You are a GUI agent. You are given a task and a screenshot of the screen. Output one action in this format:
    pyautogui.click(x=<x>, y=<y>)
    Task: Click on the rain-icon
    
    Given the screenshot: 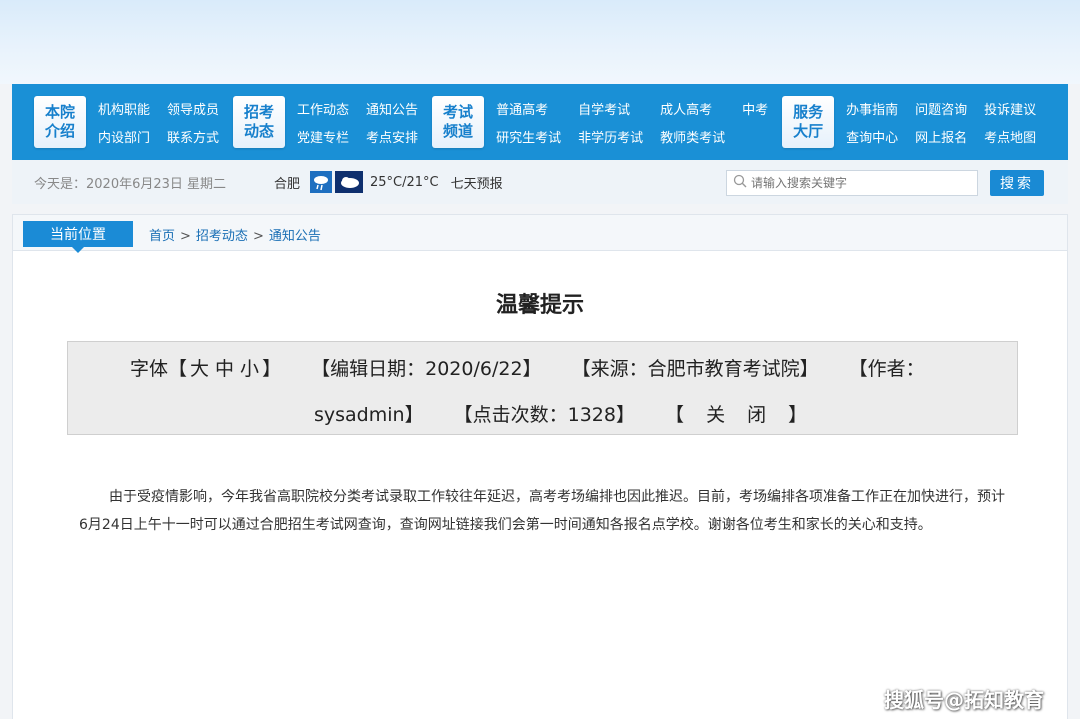 What is the action you would take?
    pyautogui.click(x=321, y=182)
    